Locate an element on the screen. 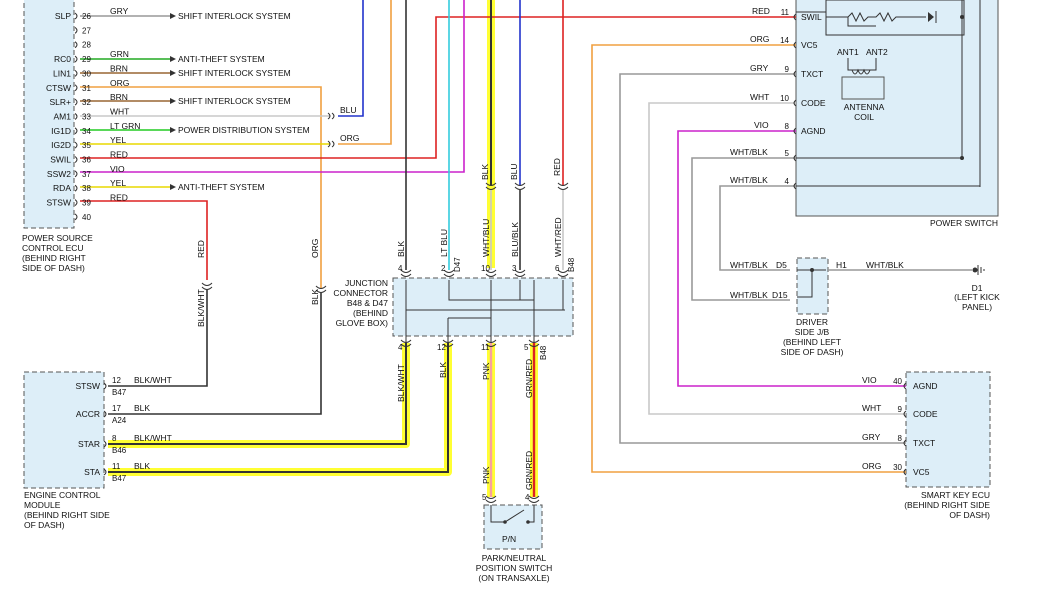  ecu-pin-num: 34 is located at coordinates (86, 131).